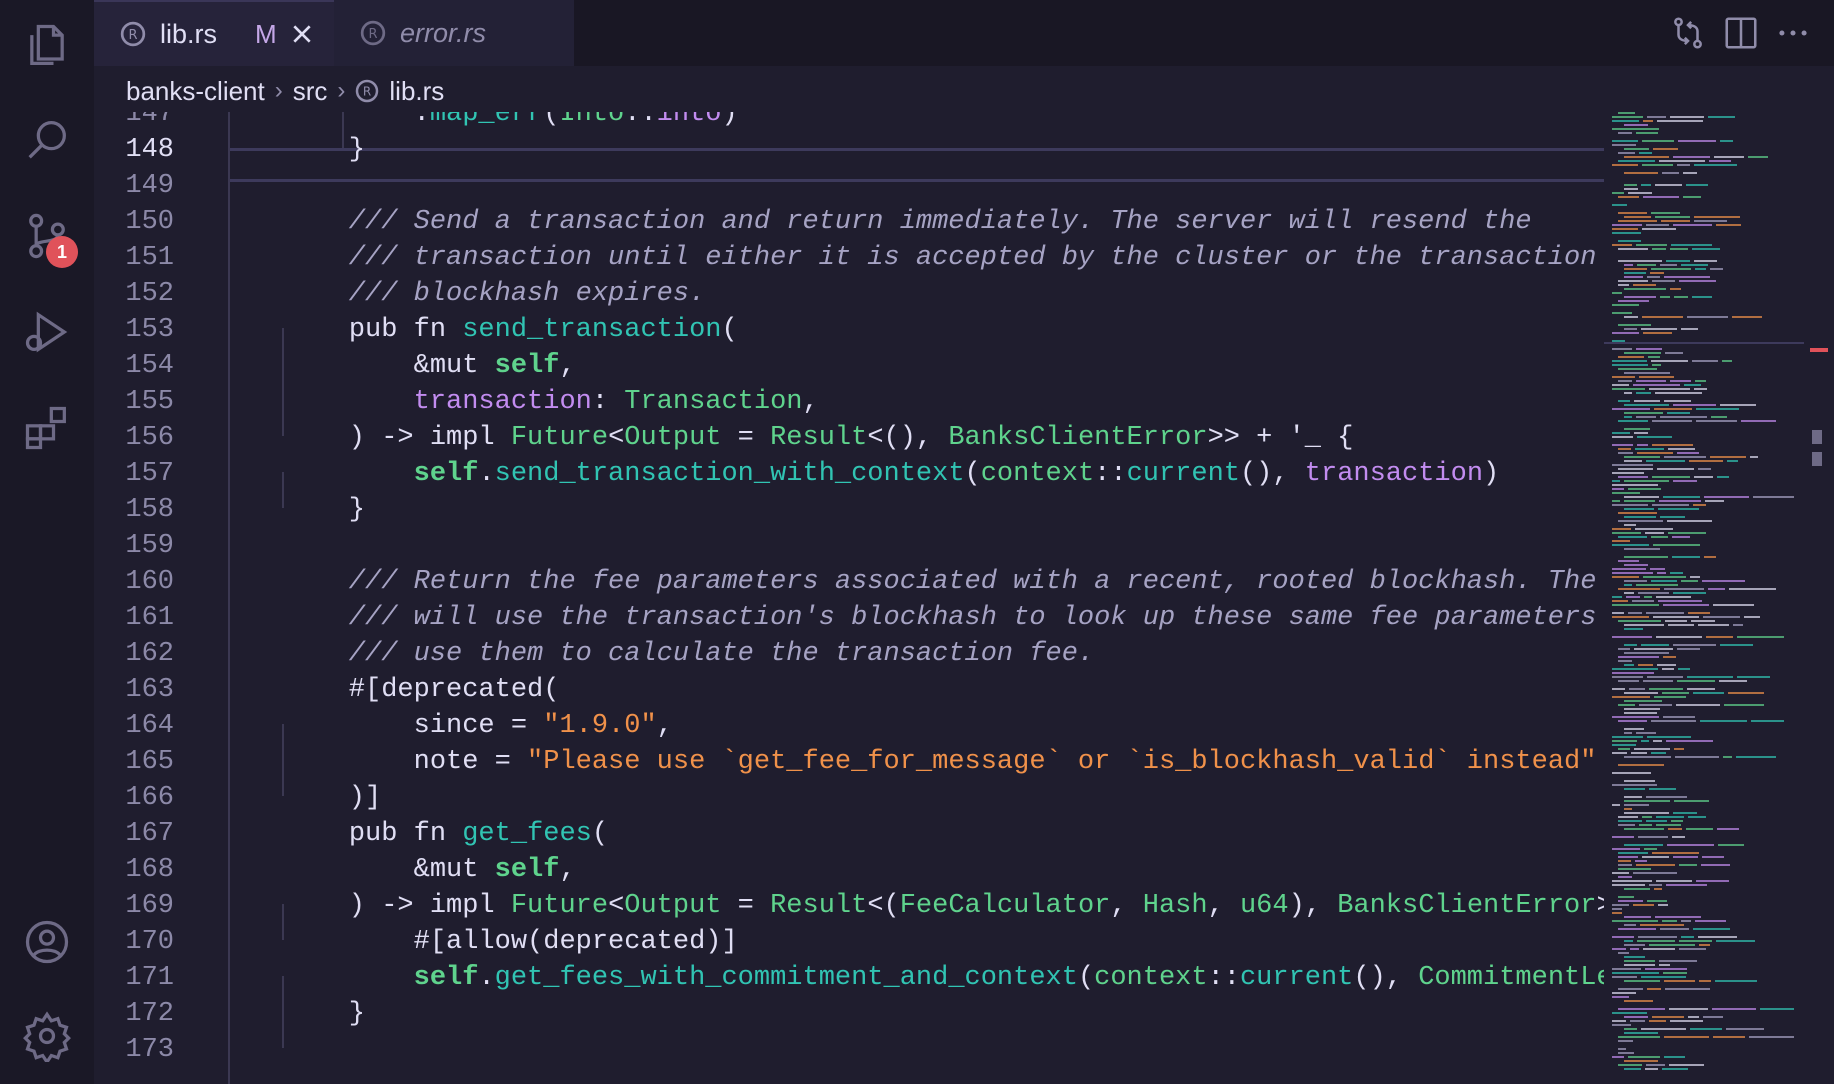 The width and height of the screenshot is (1834, 1084). I want to click on code-line: 158 }, so click(849, 510).